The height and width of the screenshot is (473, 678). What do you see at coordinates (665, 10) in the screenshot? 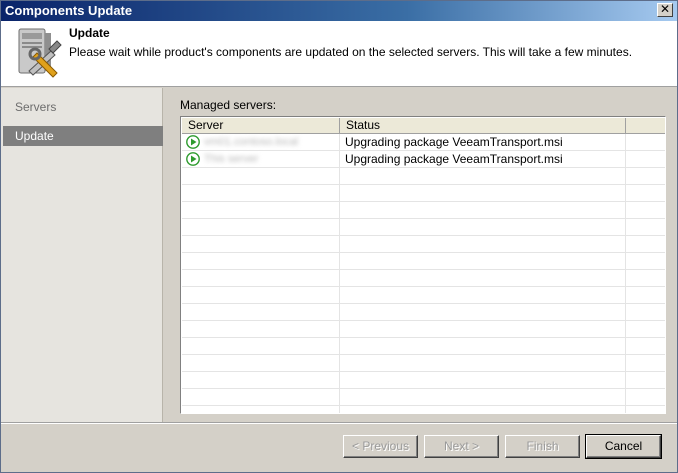
I see `close-icon: ✕` at bounding box center [665, 10].